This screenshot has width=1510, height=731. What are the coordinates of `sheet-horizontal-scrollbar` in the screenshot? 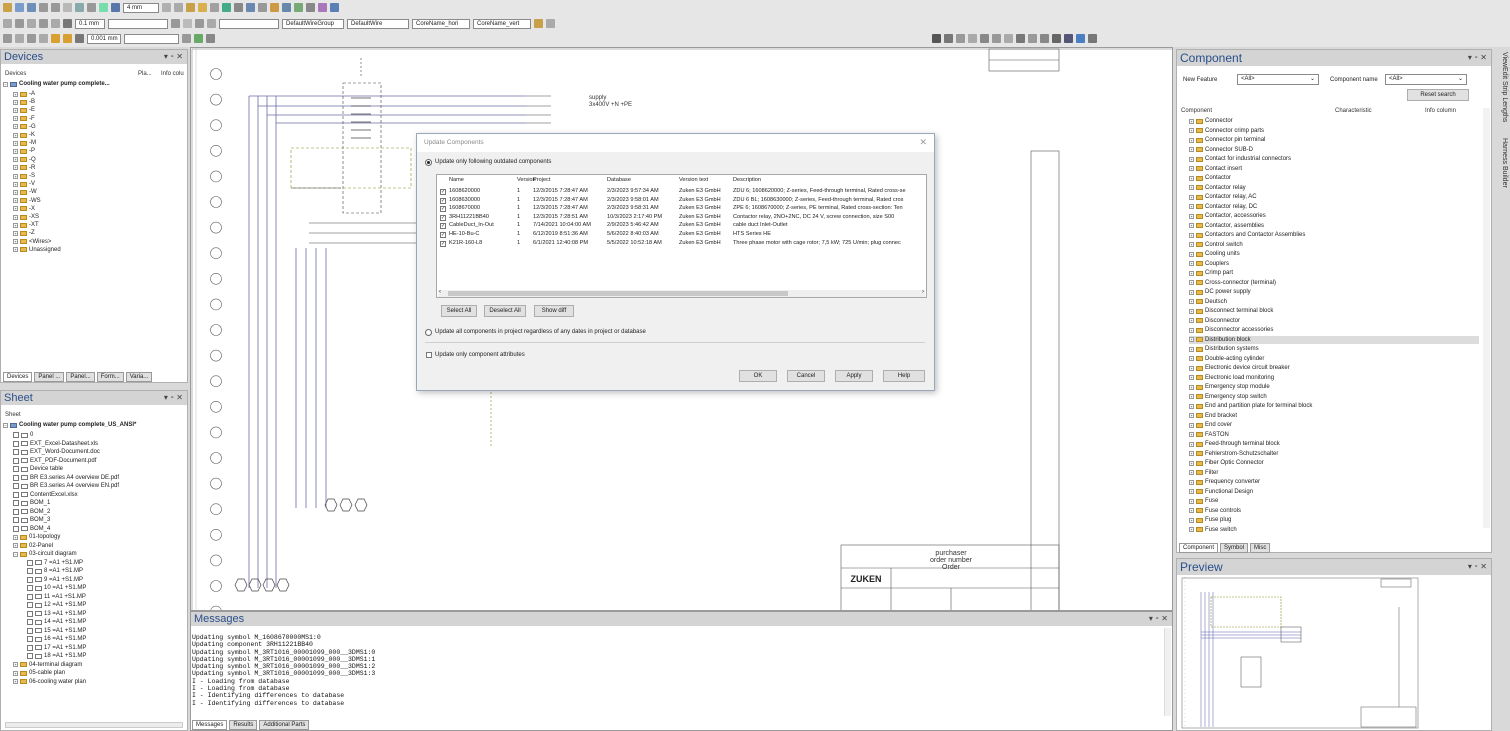 It's located at (94, 725).